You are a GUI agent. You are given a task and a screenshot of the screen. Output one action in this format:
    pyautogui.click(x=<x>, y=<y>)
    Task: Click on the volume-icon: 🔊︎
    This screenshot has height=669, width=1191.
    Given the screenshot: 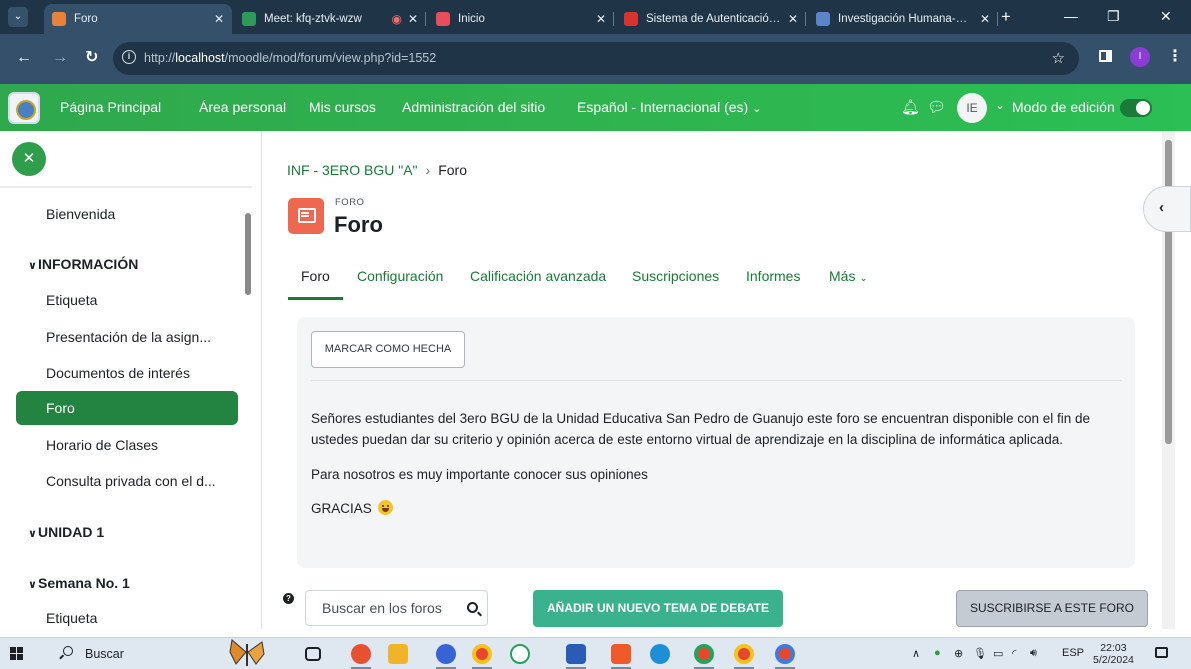 What is the action you would take?
    pyautogui.click(x=1033, y=653)
    